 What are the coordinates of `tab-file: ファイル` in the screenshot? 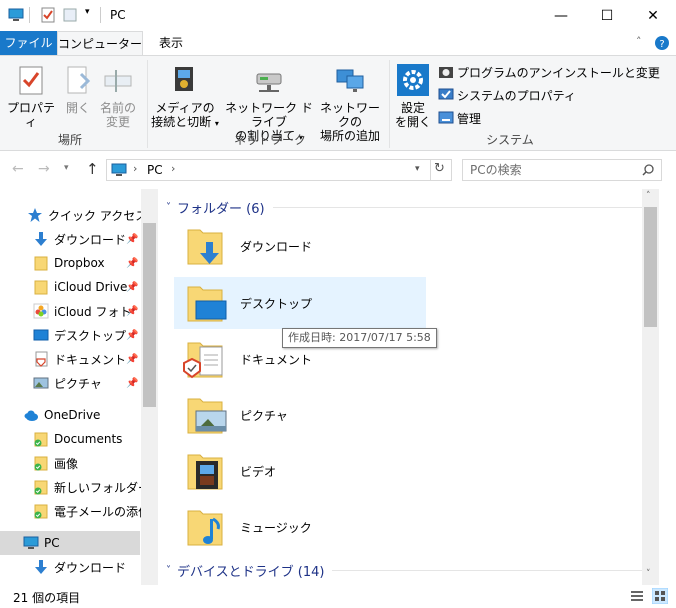 It's located at (28, 43).